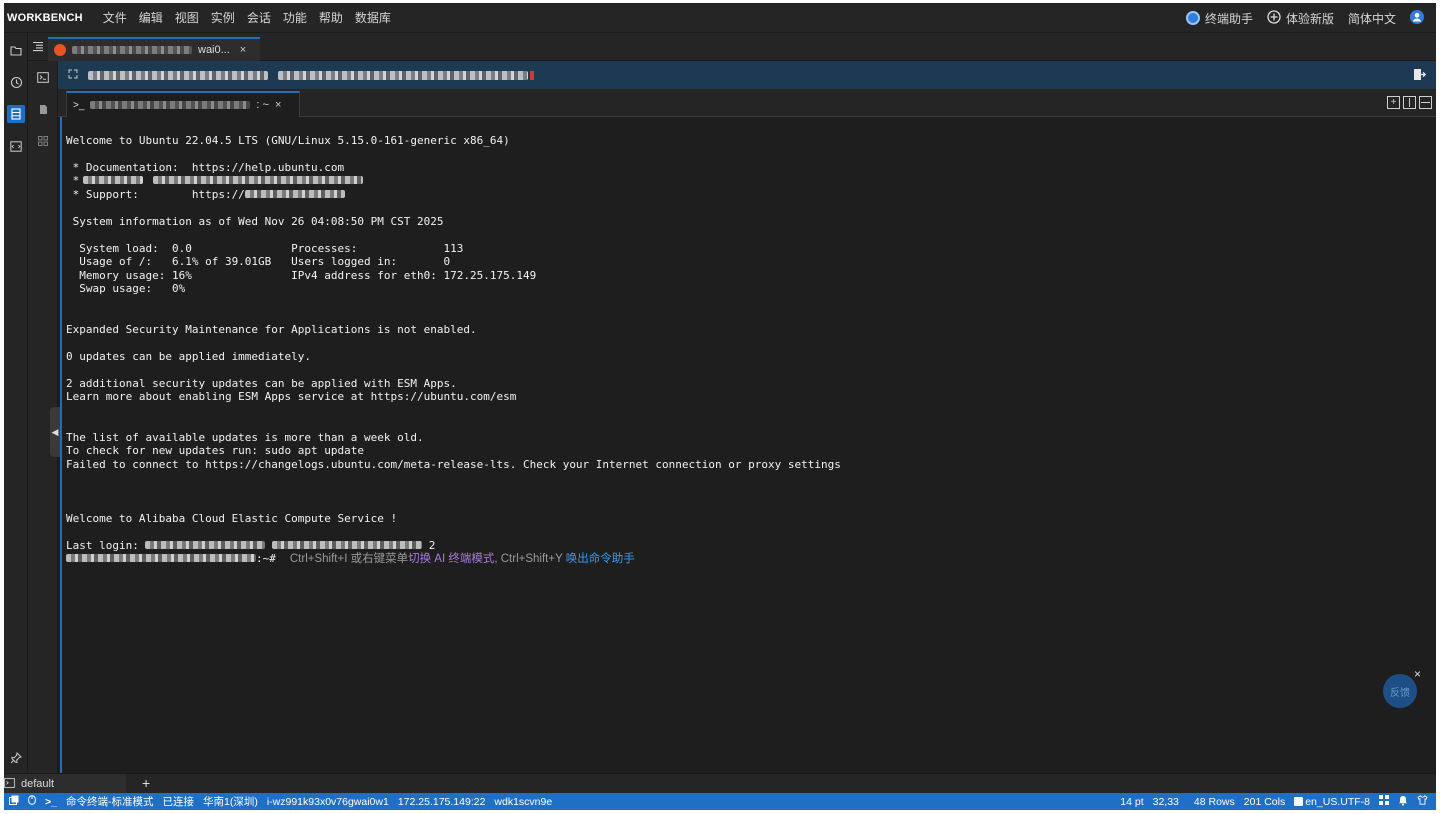  I want to click on user-icon, so click(1417, 18).